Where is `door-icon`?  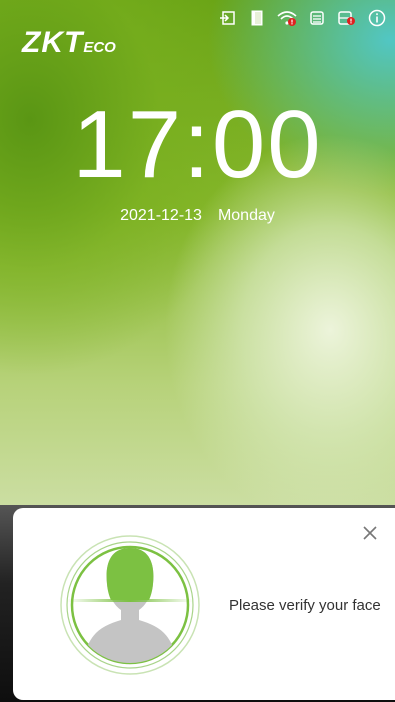 door-icon is located at coordinates (257, 18).